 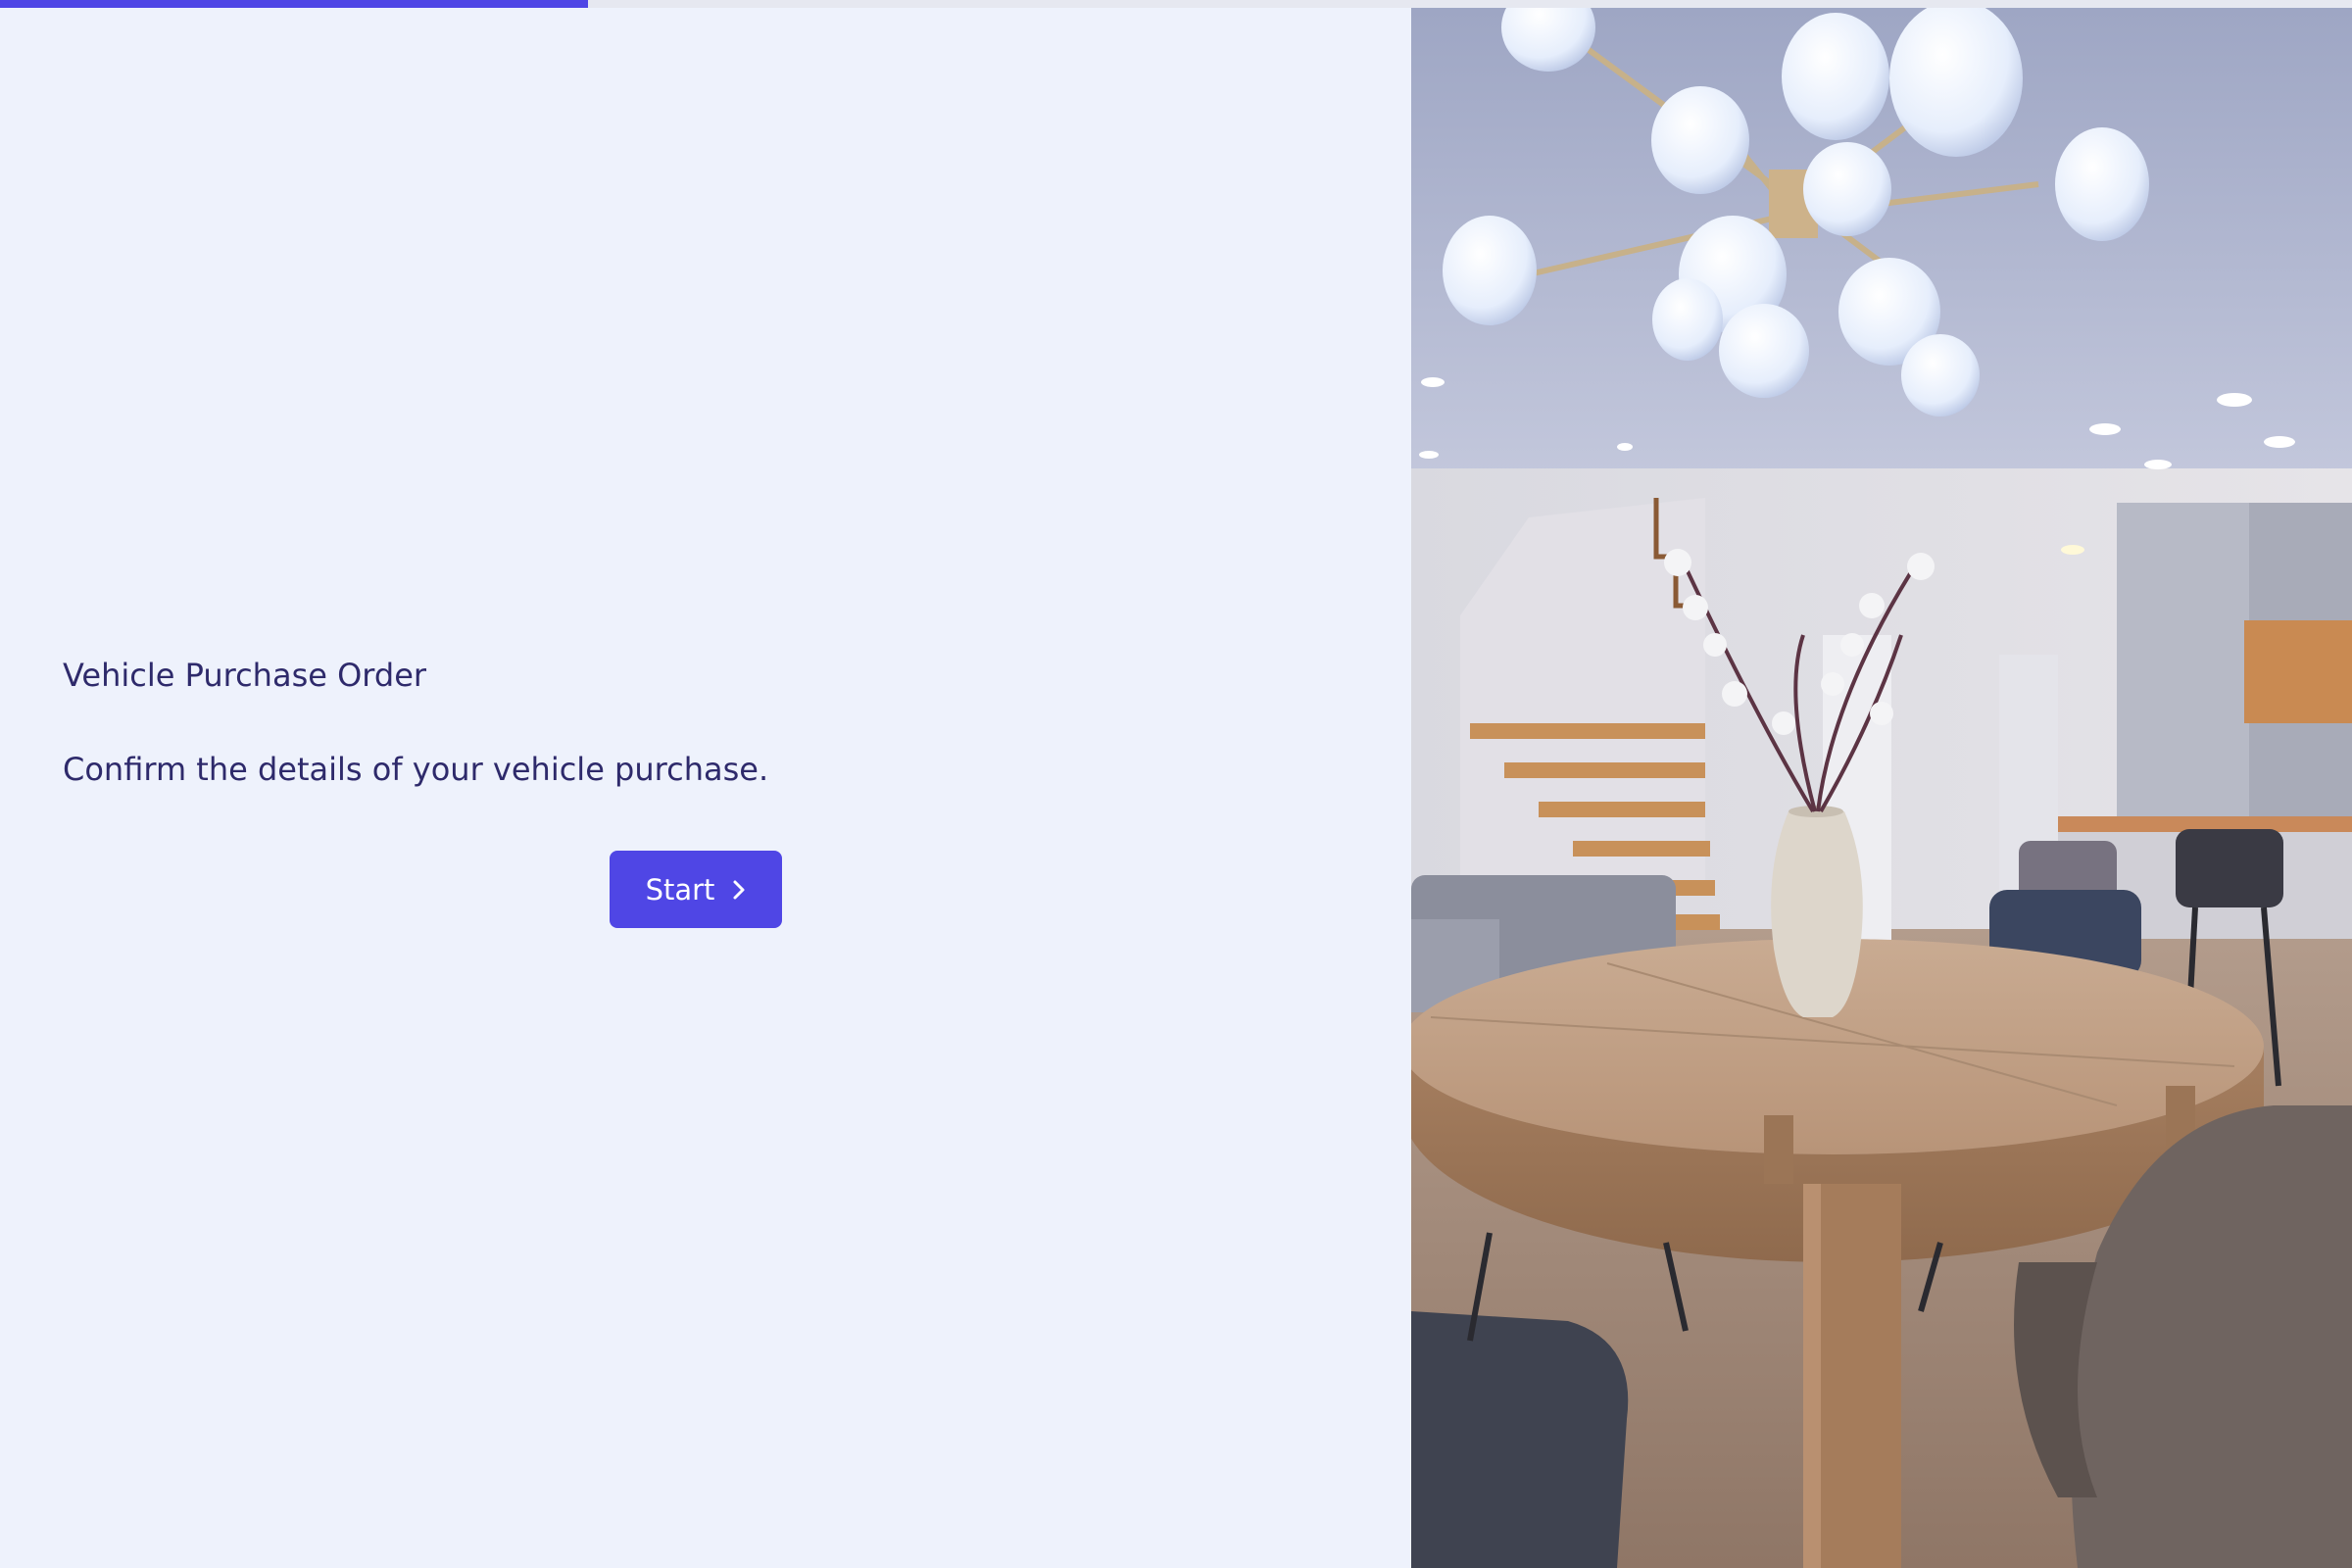 What do you see at coordinates (680, 889) in the screenshot?
I see `start-button-label: Start` at bounding box center [680, 889].